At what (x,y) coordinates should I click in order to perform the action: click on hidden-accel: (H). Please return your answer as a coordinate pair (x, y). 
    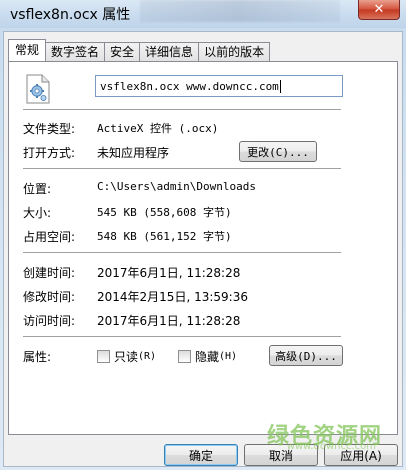
    Looking at the image, I should click on (228, 356).